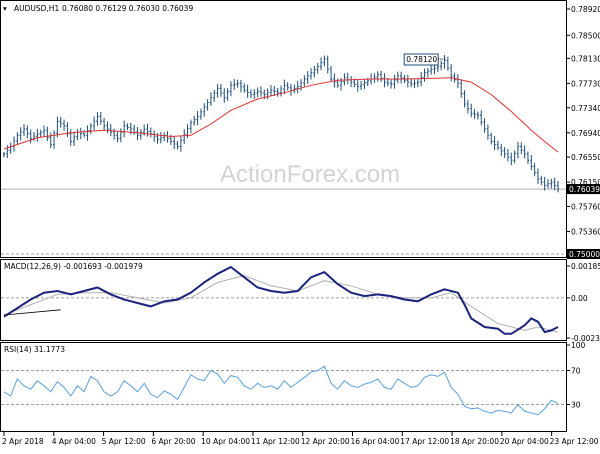 Image resolution: width=600 pixels, height=454 pixels. I want to click on macd-tick-label: 0.00, so click(579, 298).